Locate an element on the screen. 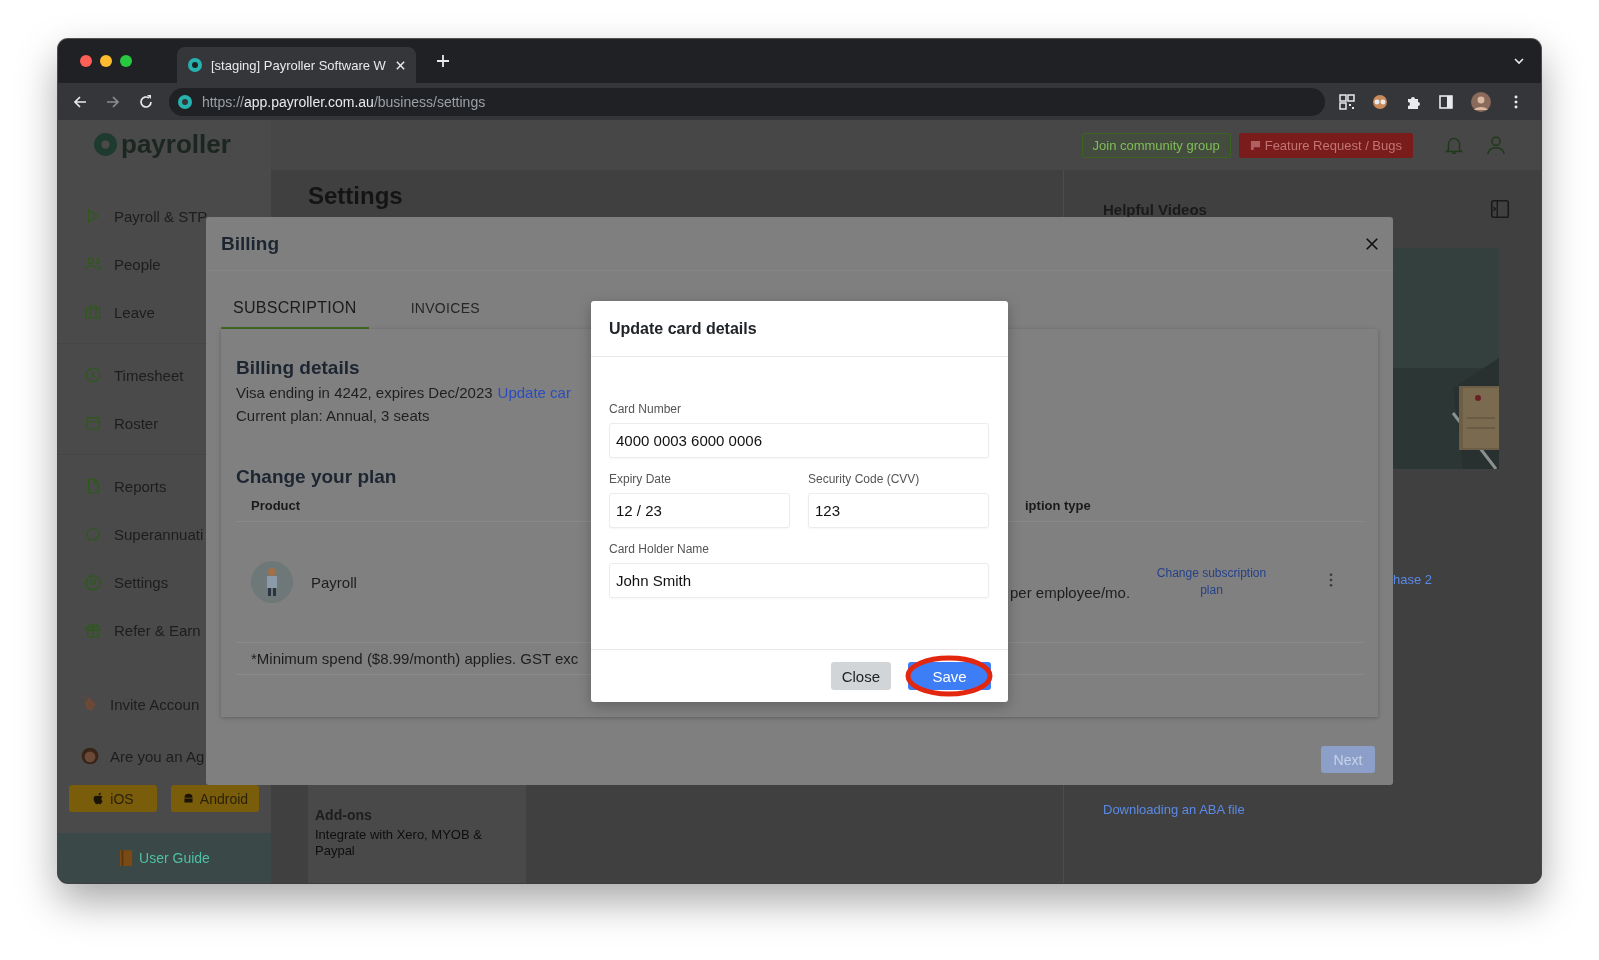 The height and width of the screenshot is (960, 1599). close-window-icon is located at coordinates (86, 61).